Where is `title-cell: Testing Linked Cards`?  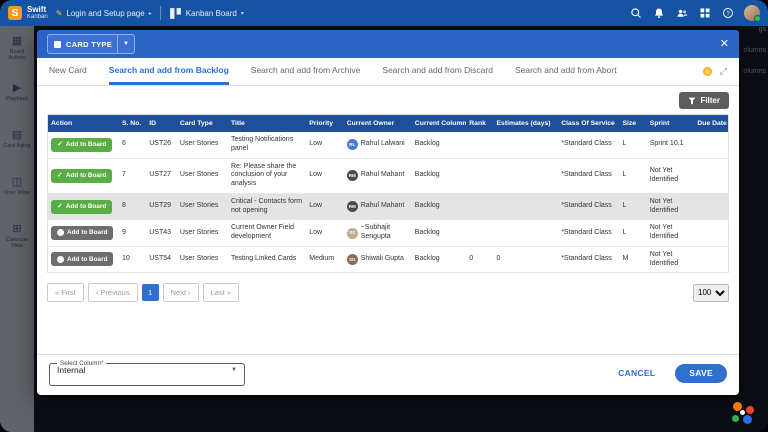 title-cell: Testing Linked Cards is located at coordinates (267, 260).